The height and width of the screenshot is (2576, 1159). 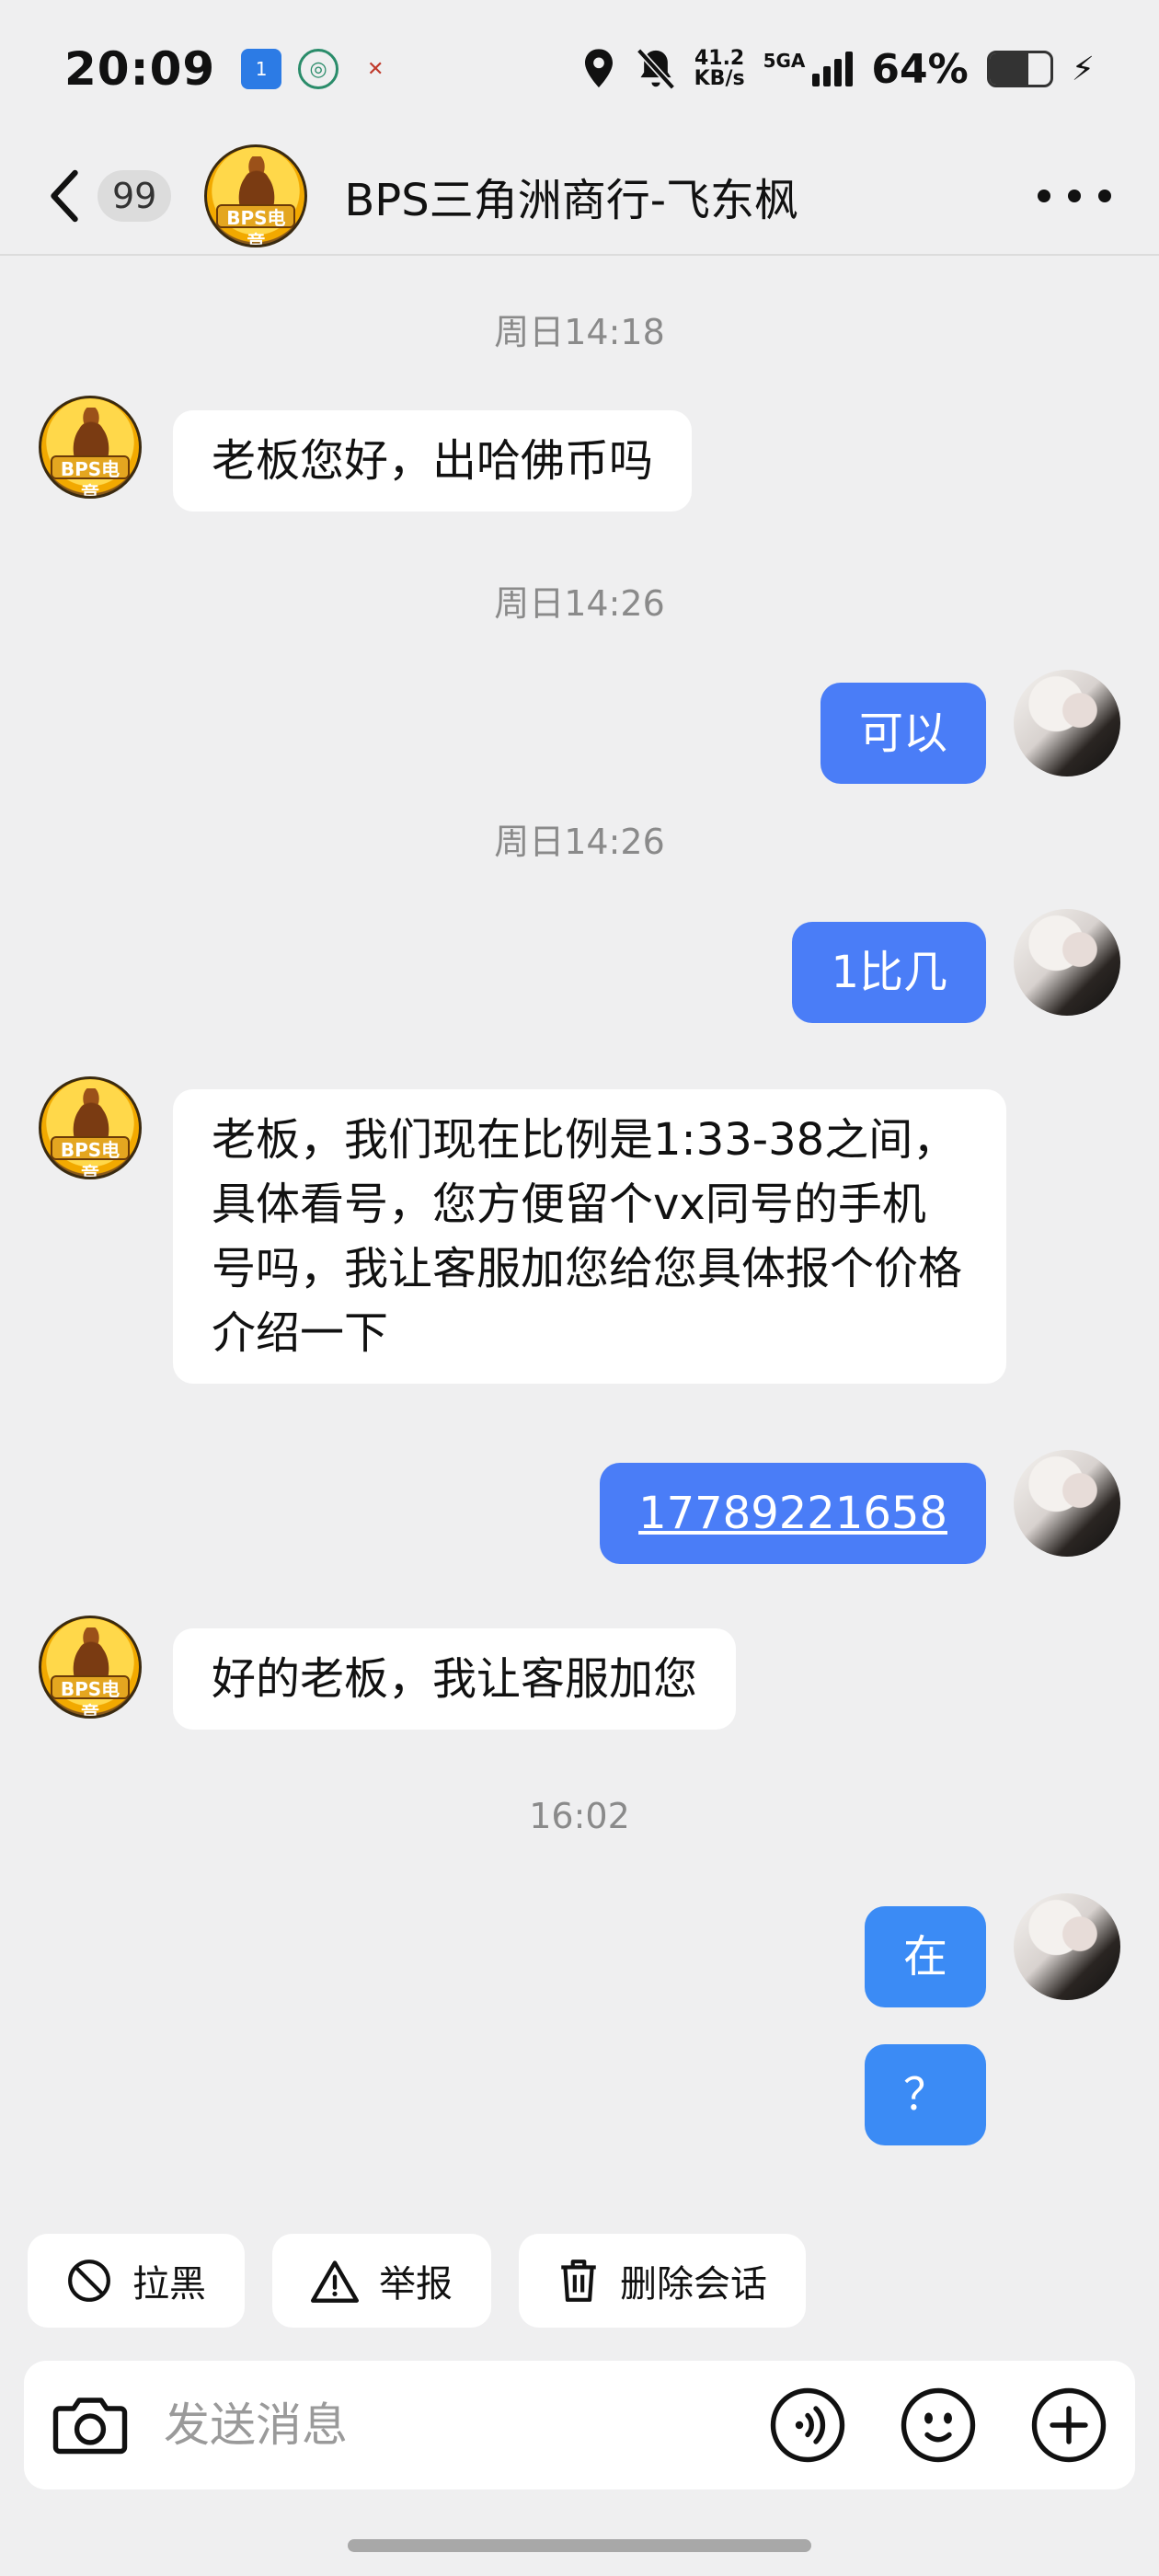 What do you see at coordinates (64, 196) in the screenshot?
I see `chevron-left-icon` at bounding box center [64, 196].